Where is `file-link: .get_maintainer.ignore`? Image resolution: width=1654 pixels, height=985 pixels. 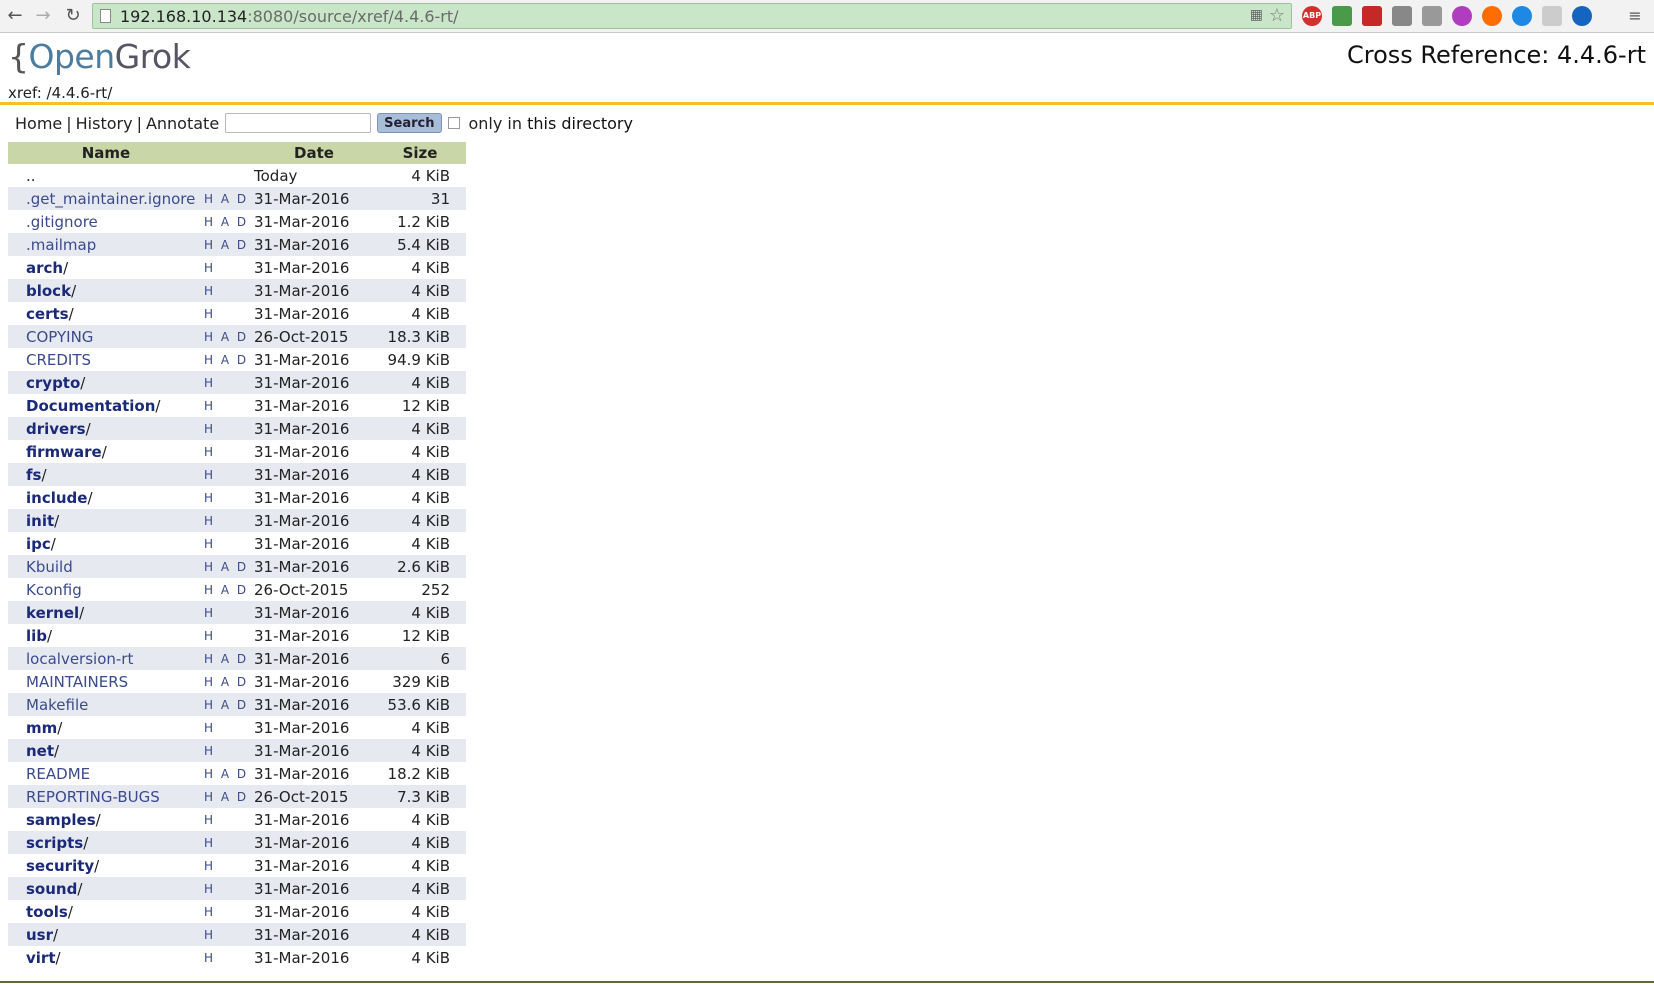 file-link: .get_maintainer.ignore is located at coordinates (110, 199).